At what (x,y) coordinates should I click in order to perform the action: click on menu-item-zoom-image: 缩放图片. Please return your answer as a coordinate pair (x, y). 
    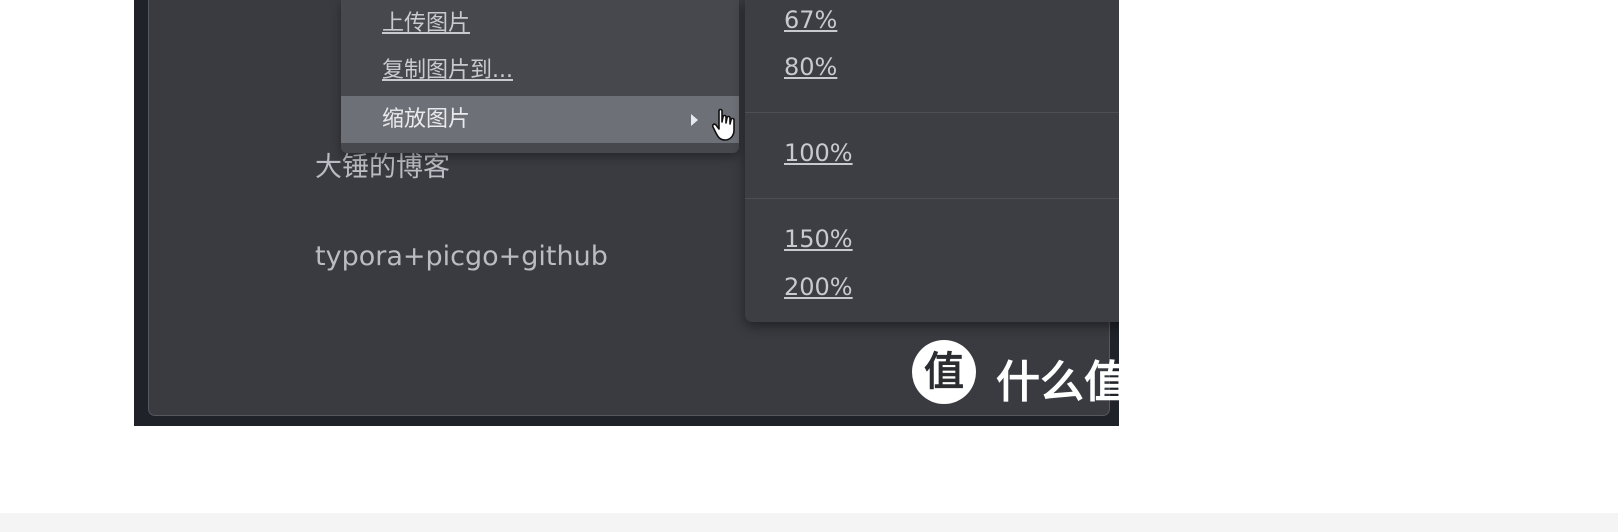
    Looking at the image, I should click on (540, 119).